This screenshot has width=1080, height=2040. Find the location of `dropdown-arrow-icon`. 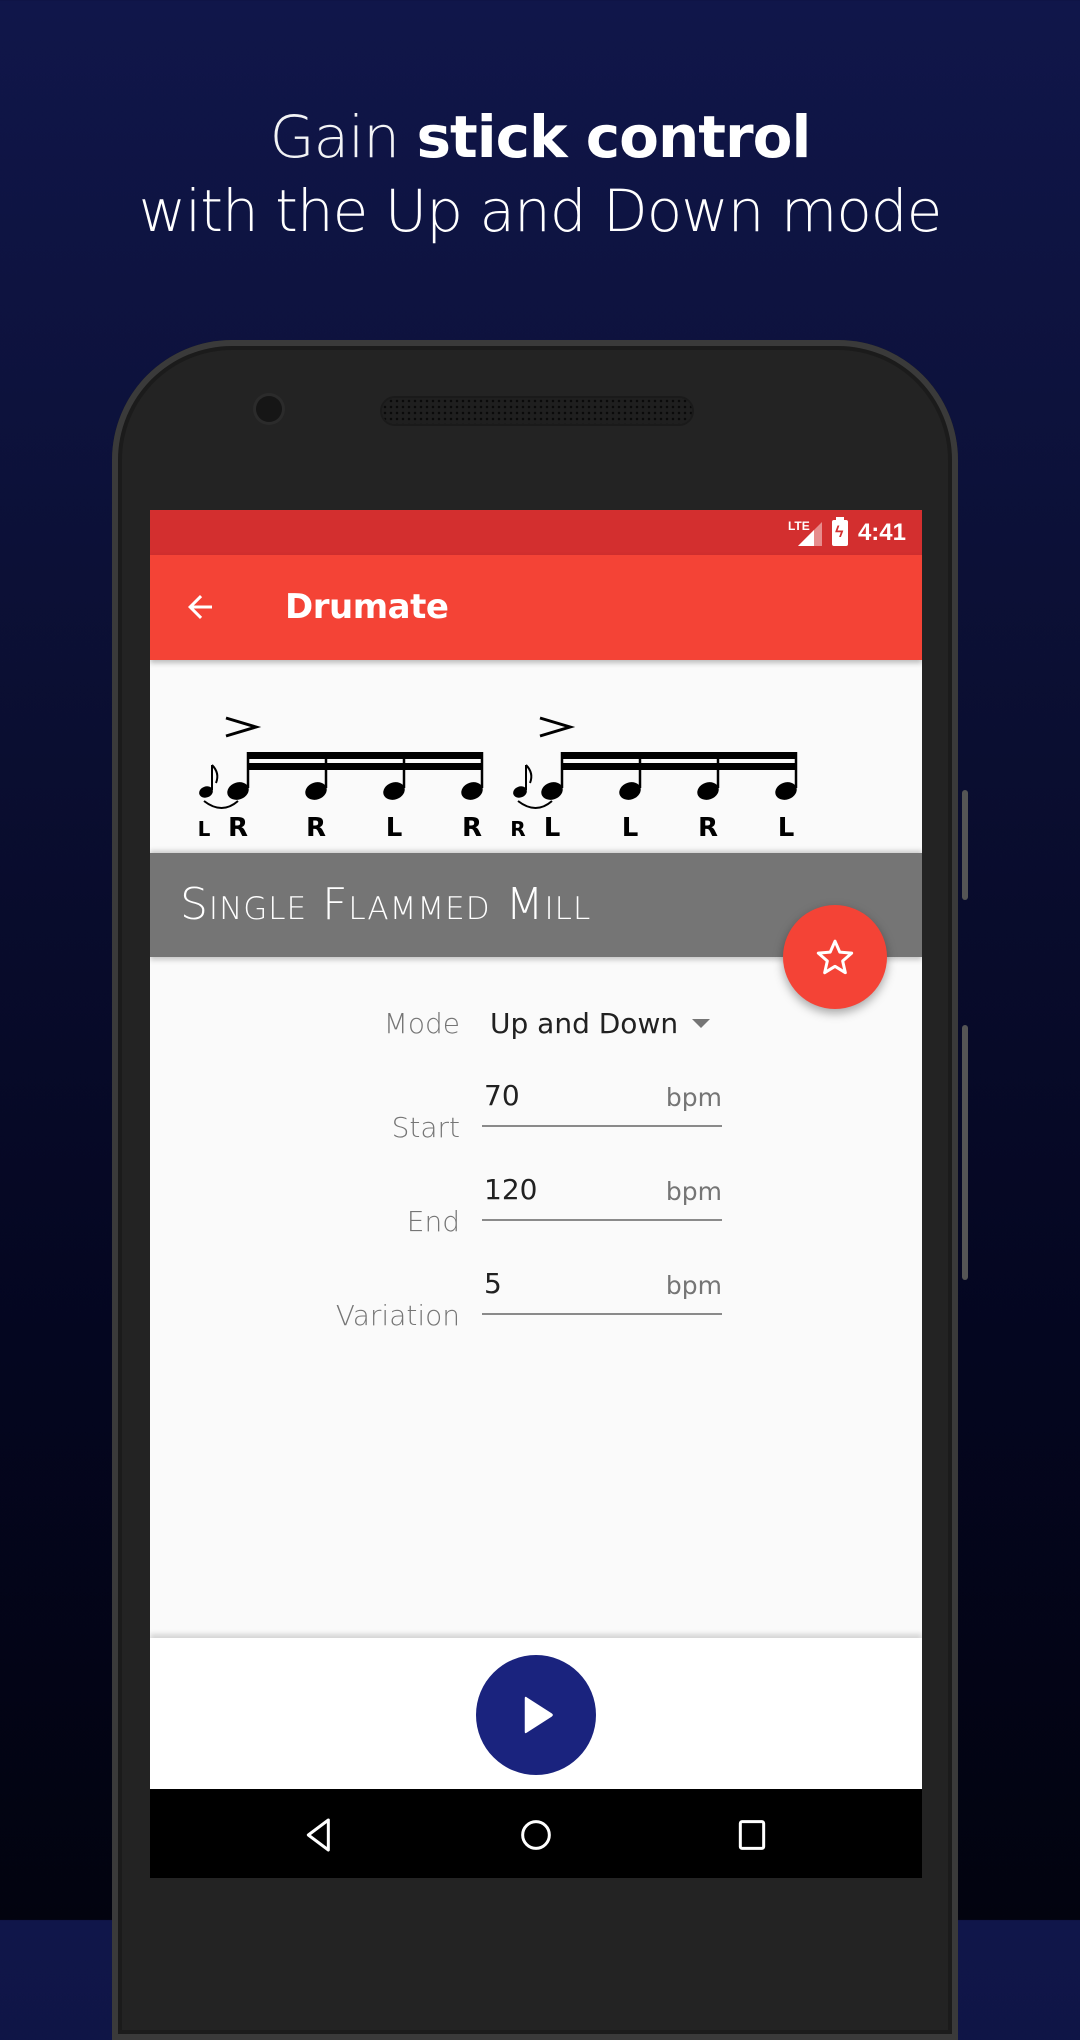

dropdown-arrow-icon is located at coordinates (701, 1023).